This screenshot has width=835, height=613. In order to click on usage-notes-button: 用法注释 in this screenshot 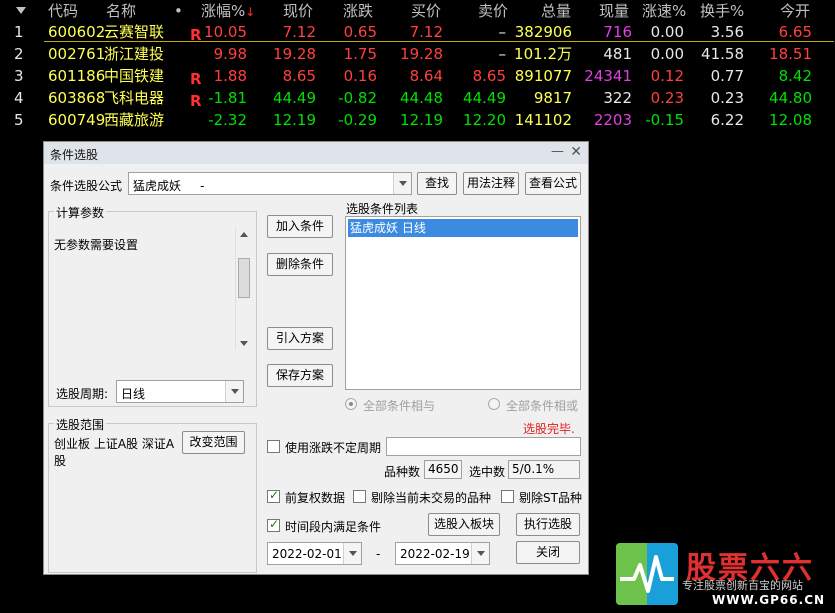, I will do `click(491, 183)`.